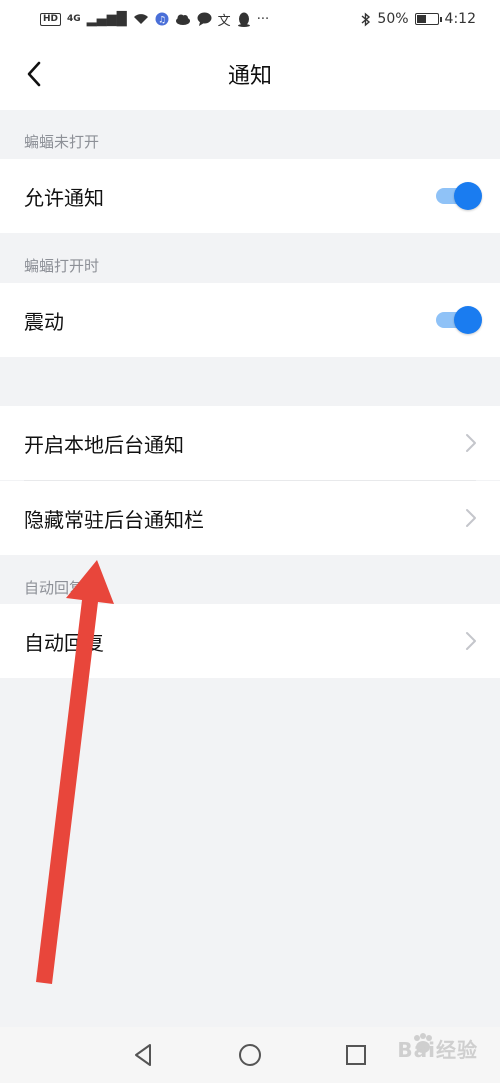  Describe the element at coordinates (44, 321) in the screenshot. I see `vibrate-label: 震动` at that location.